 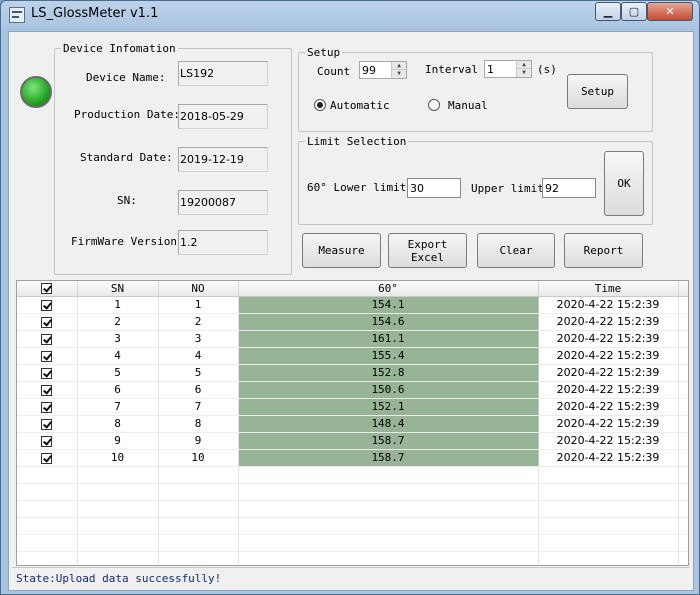 What do you see at coordinates (118, 305) in the screenshot?
I see `sn-cell: 1` at bounding box center [118, 305].